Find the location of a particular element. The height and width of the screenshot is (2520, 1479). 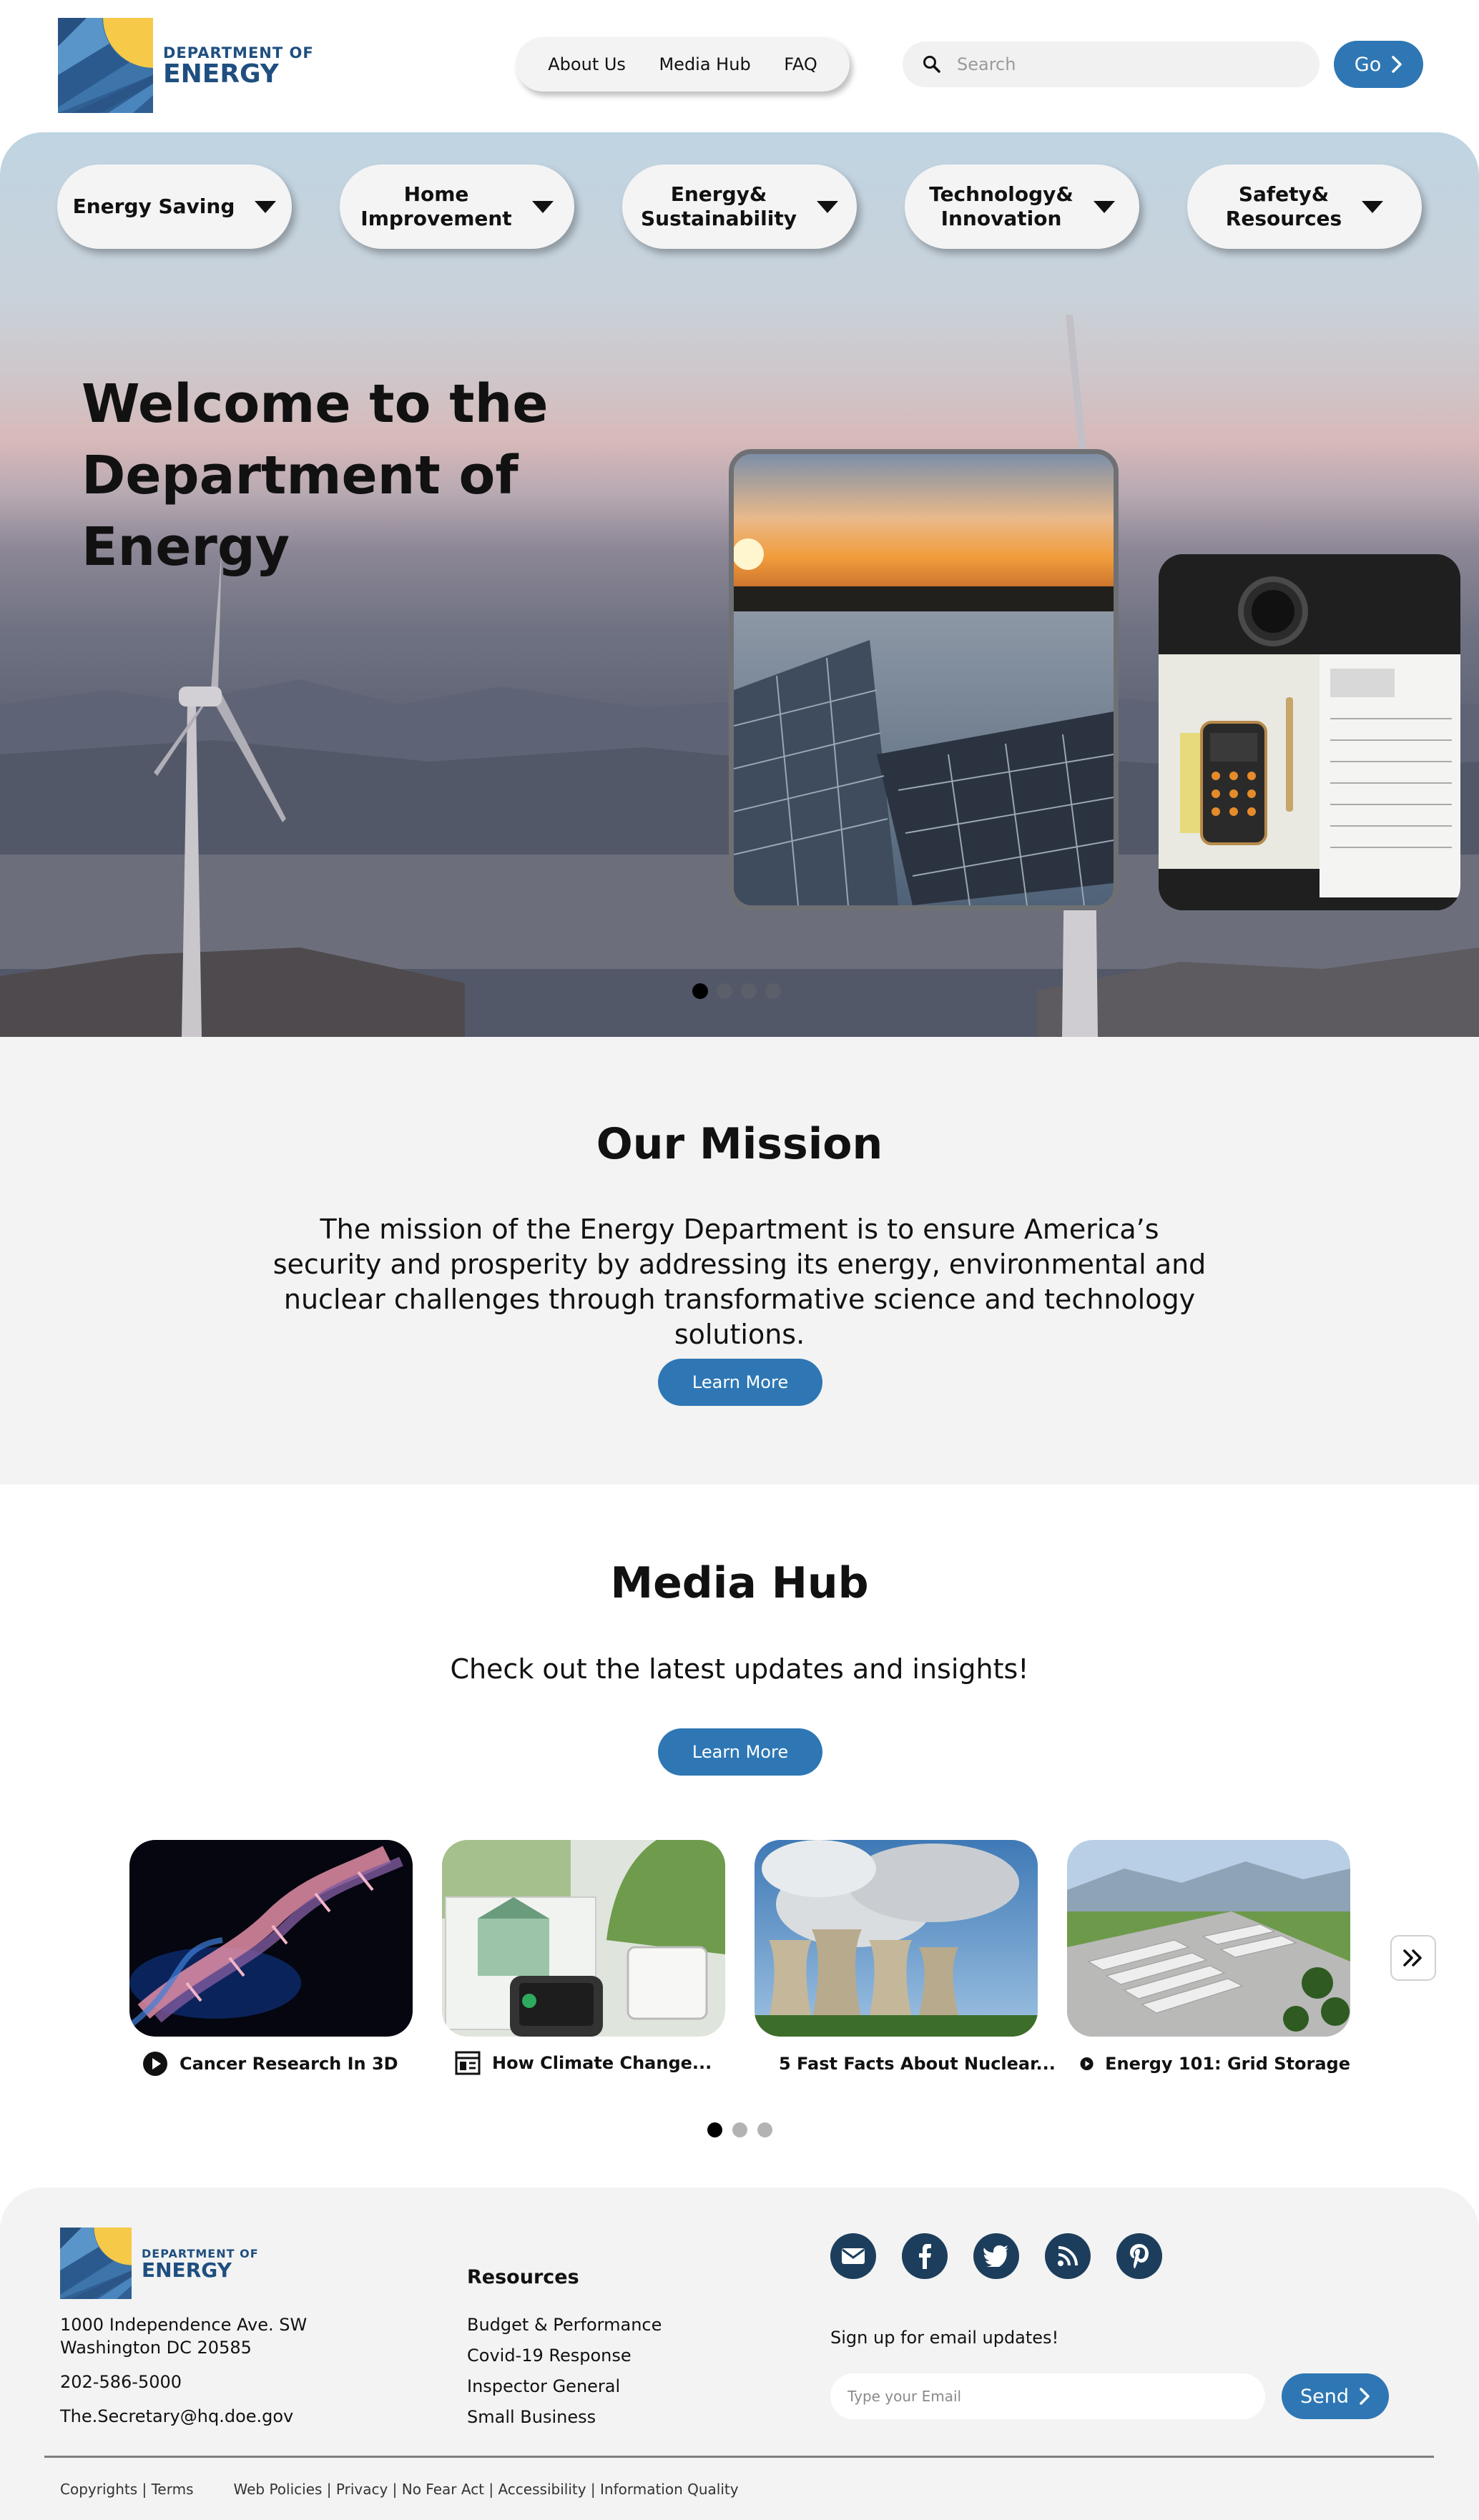

resources-title: Resources is located at coordinates (523, 2277).